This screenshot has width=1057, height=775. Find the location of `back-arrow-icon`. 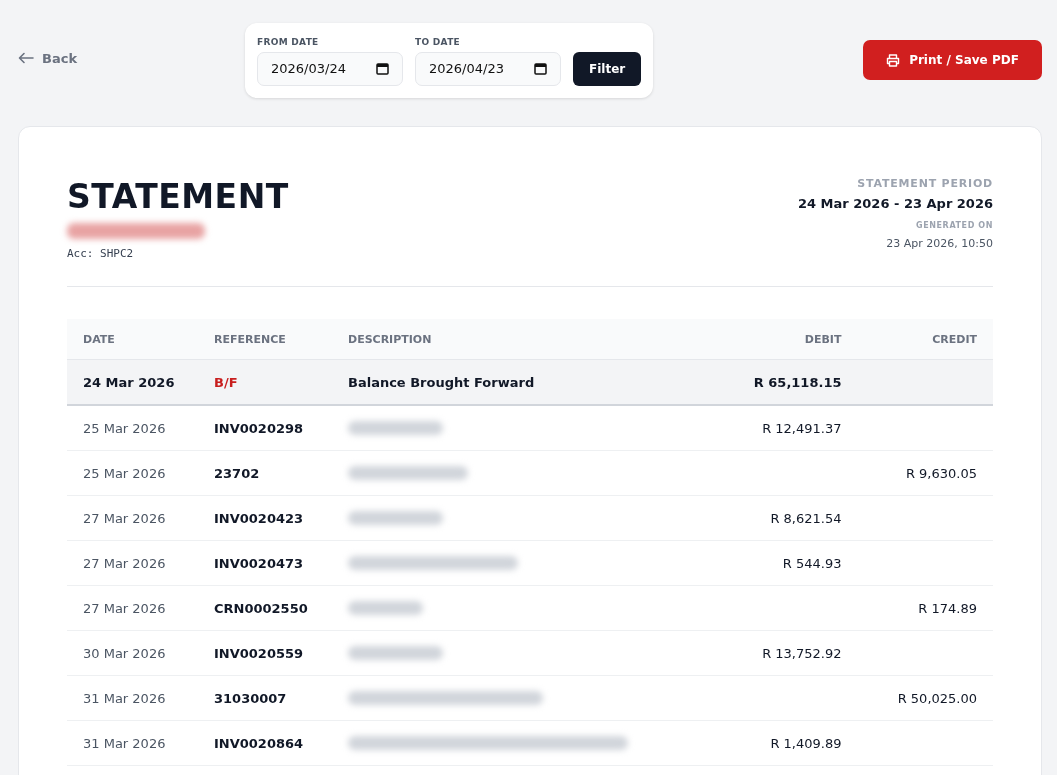

back-arrow-icon is located at coordinates (26, 58).